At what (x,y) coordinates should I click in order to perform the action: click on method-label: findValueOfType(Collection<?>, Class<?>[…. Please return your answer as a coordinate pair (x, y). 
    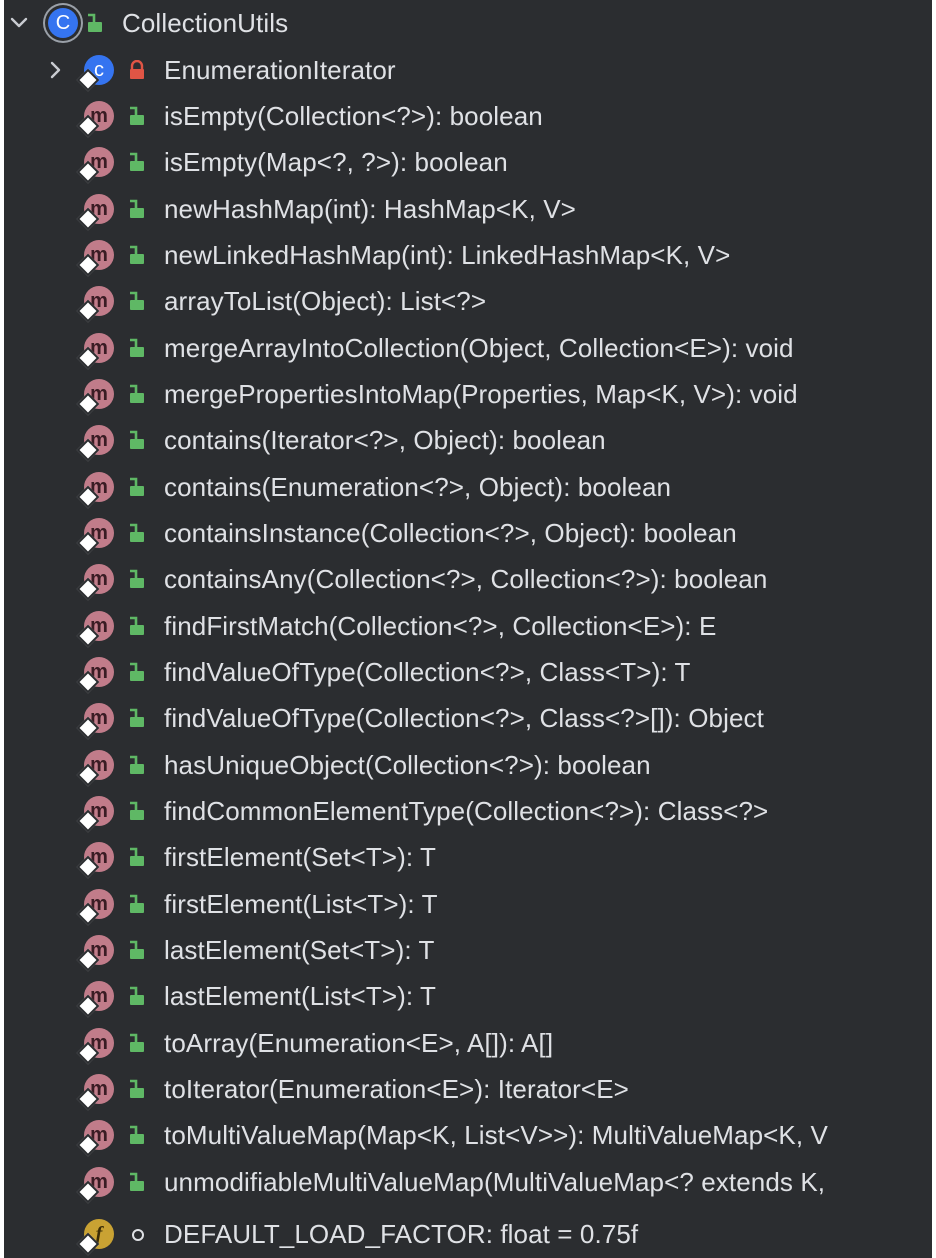
    Looking at the image, I should click on (464, 717).